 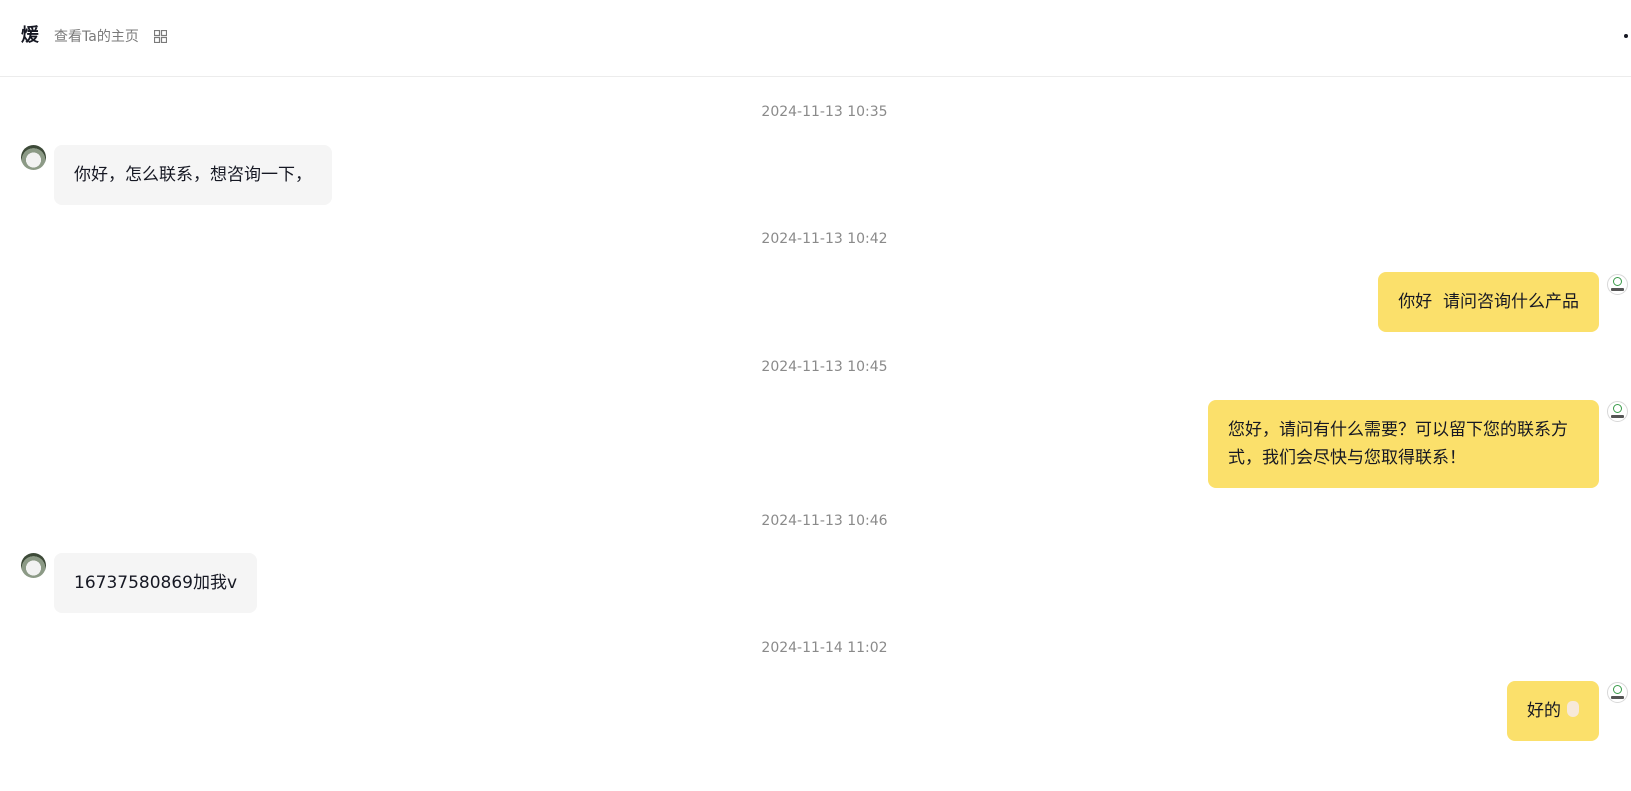 What do you see at coordinates (156, 583) in the screenshot?
I see `incoming-message: 16737580869加我v` at bounding box center [156, 583].